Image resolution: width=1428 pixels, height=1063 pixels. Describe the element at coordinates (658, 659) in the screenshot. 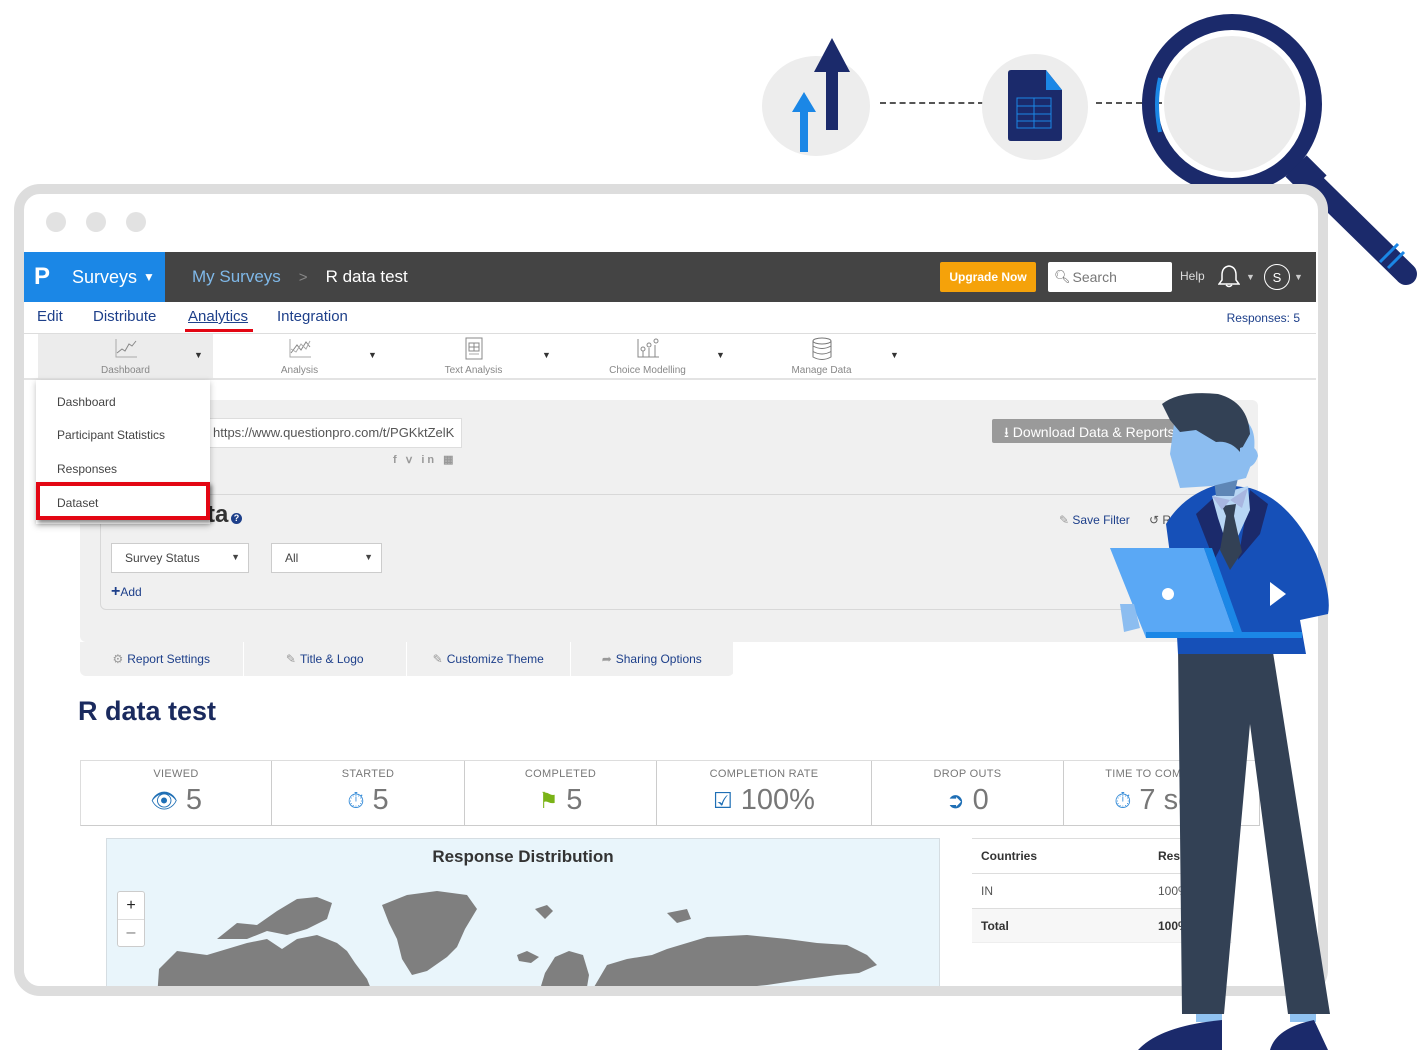

I see `subtab-label: Sharing Options` at that location.